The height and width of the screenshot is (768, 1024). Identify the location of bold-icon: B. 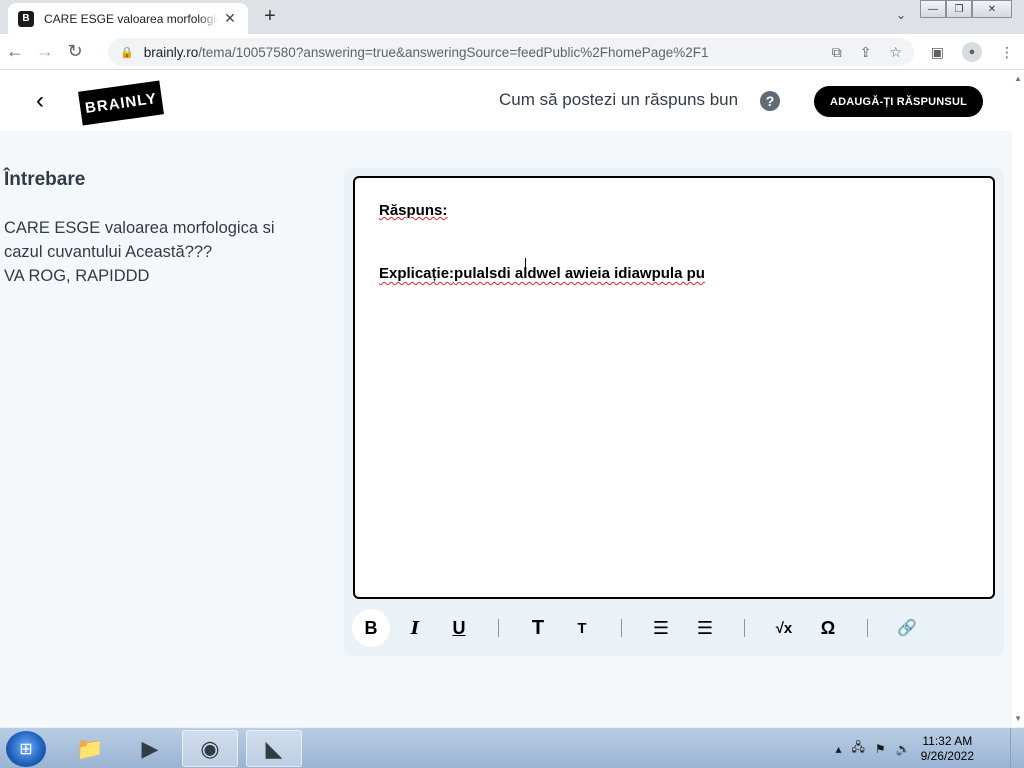
(371, 627).